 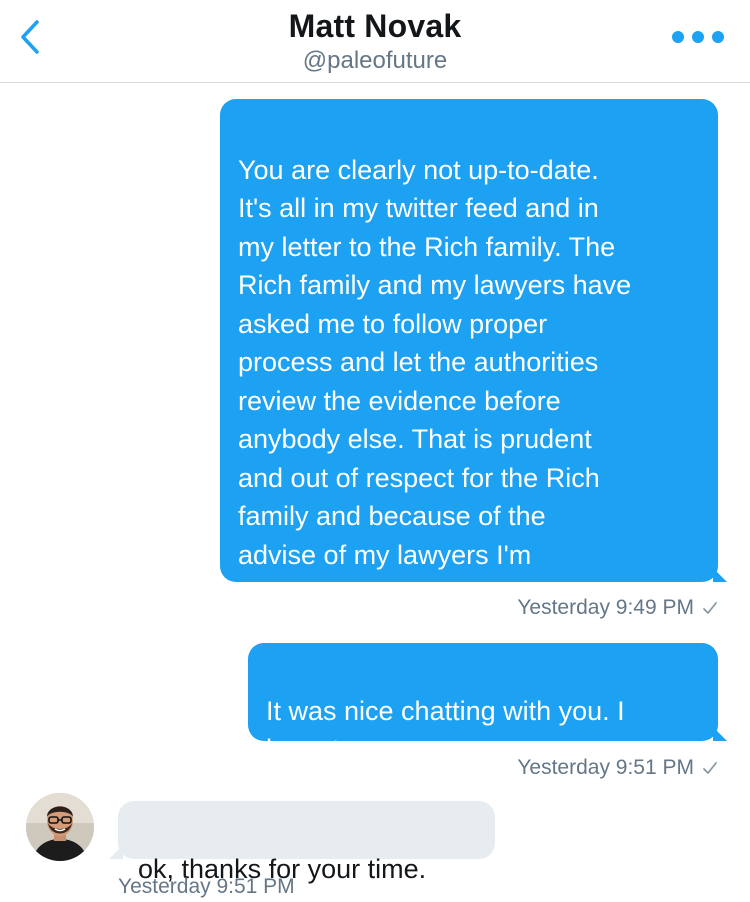 What do you see at coordinates (605, 607) in the screenshot?
I see `message-timestamp: Yesterday 9:49 PM` at bounding box center [605, 607].